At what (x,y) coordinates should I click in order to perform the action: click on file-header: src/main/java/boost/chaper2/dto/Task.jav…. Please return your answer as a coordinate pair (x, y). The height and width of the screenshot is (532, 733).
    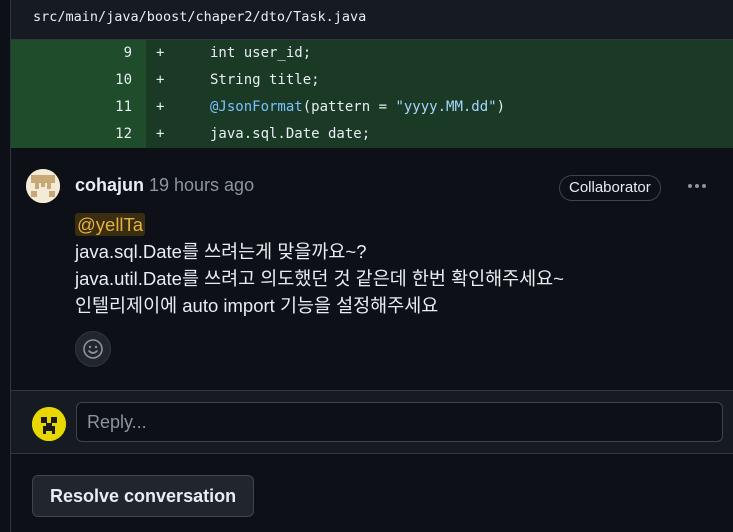
    Looking at the image, I should click on (372, 20).